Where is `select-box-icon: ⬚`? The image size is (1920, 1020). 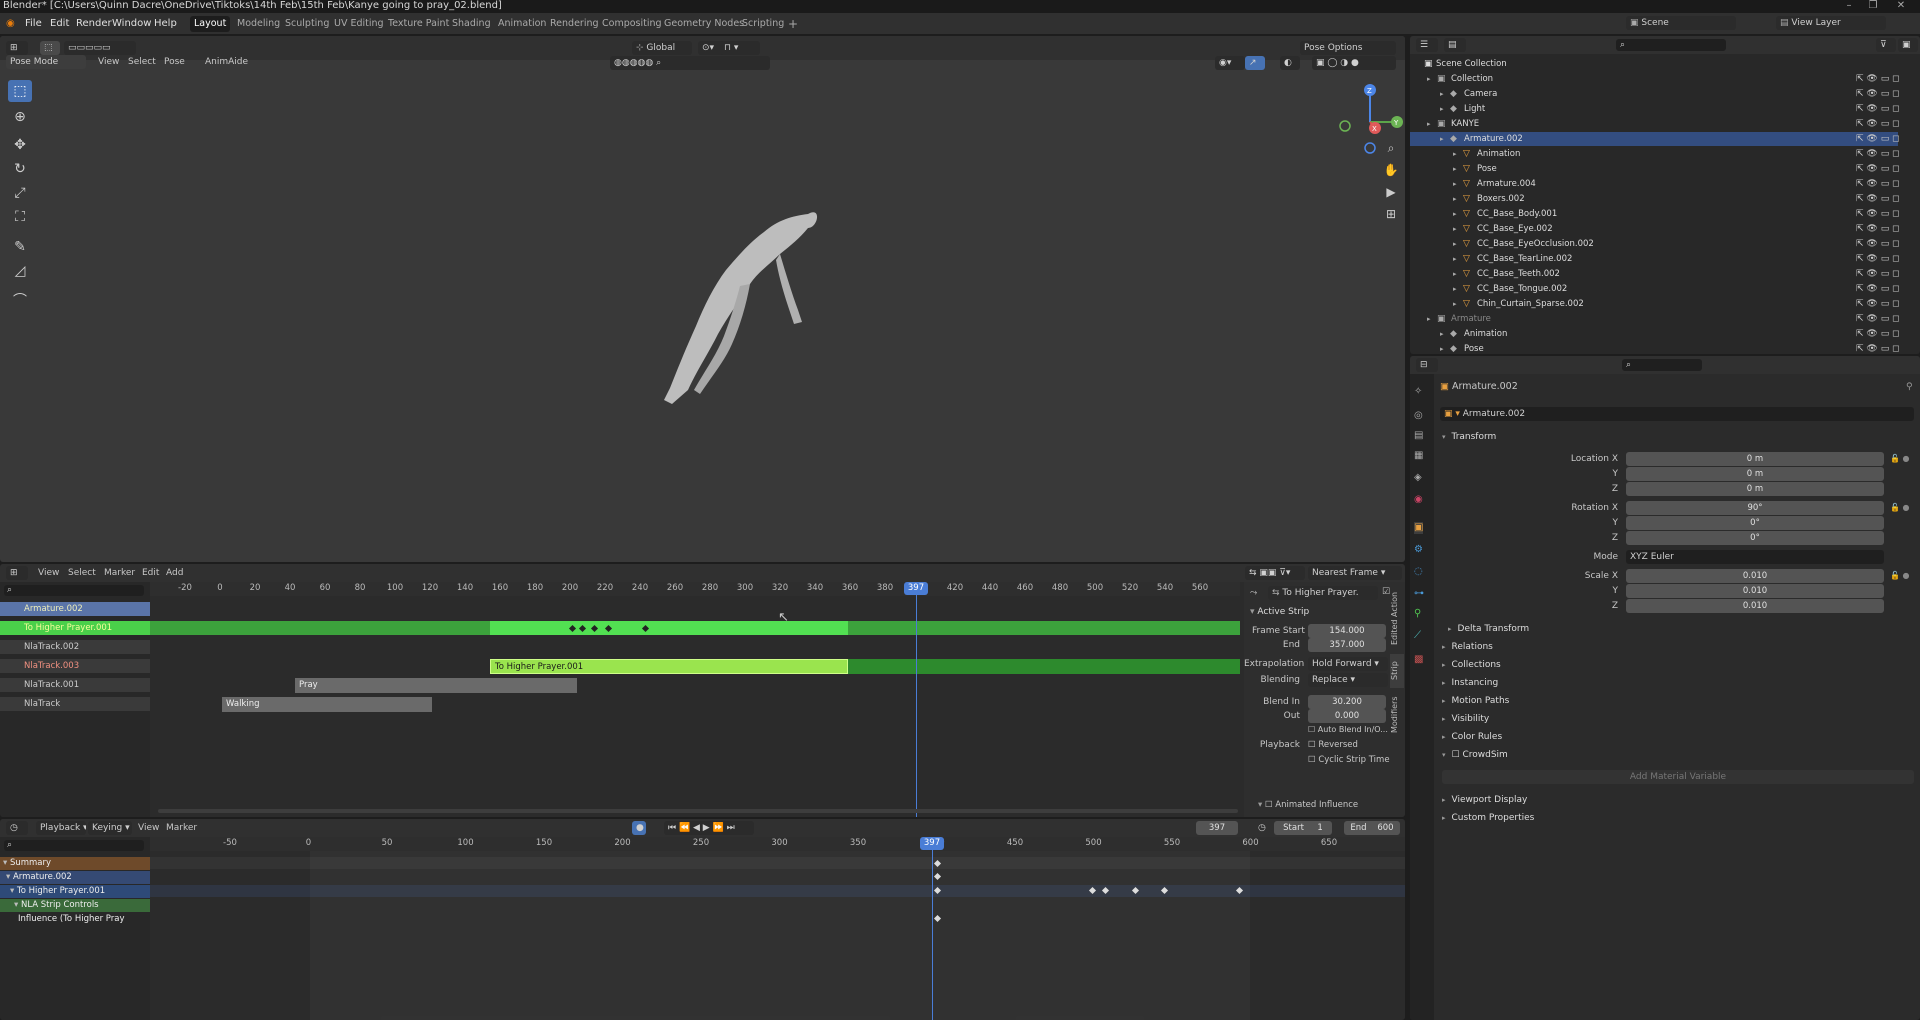
select-box-icon: ⬚ is located at coordinates (50, 48).